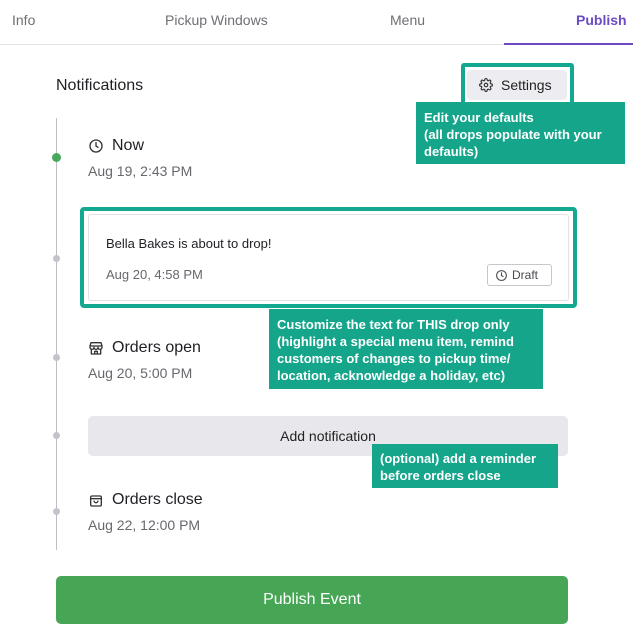 The image size is (633, 630). I want to click on active-tab-indicator, so click(568, 44).